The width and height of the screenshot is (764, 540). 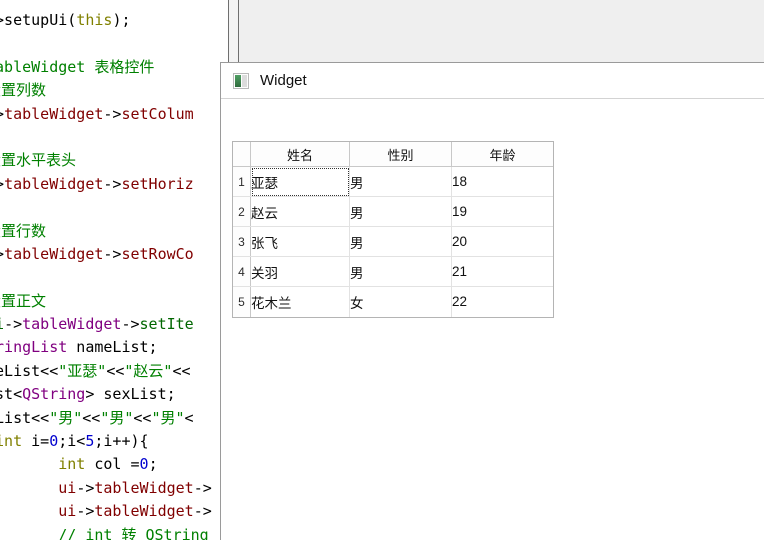 I want to click on data-table: 姓名 性别 年龄 1 亚瑟男 18 2 赵云男 19 3 张飞男 20 4 关羽男 21 5 花木兰女 22, so click(x=393, y=229).